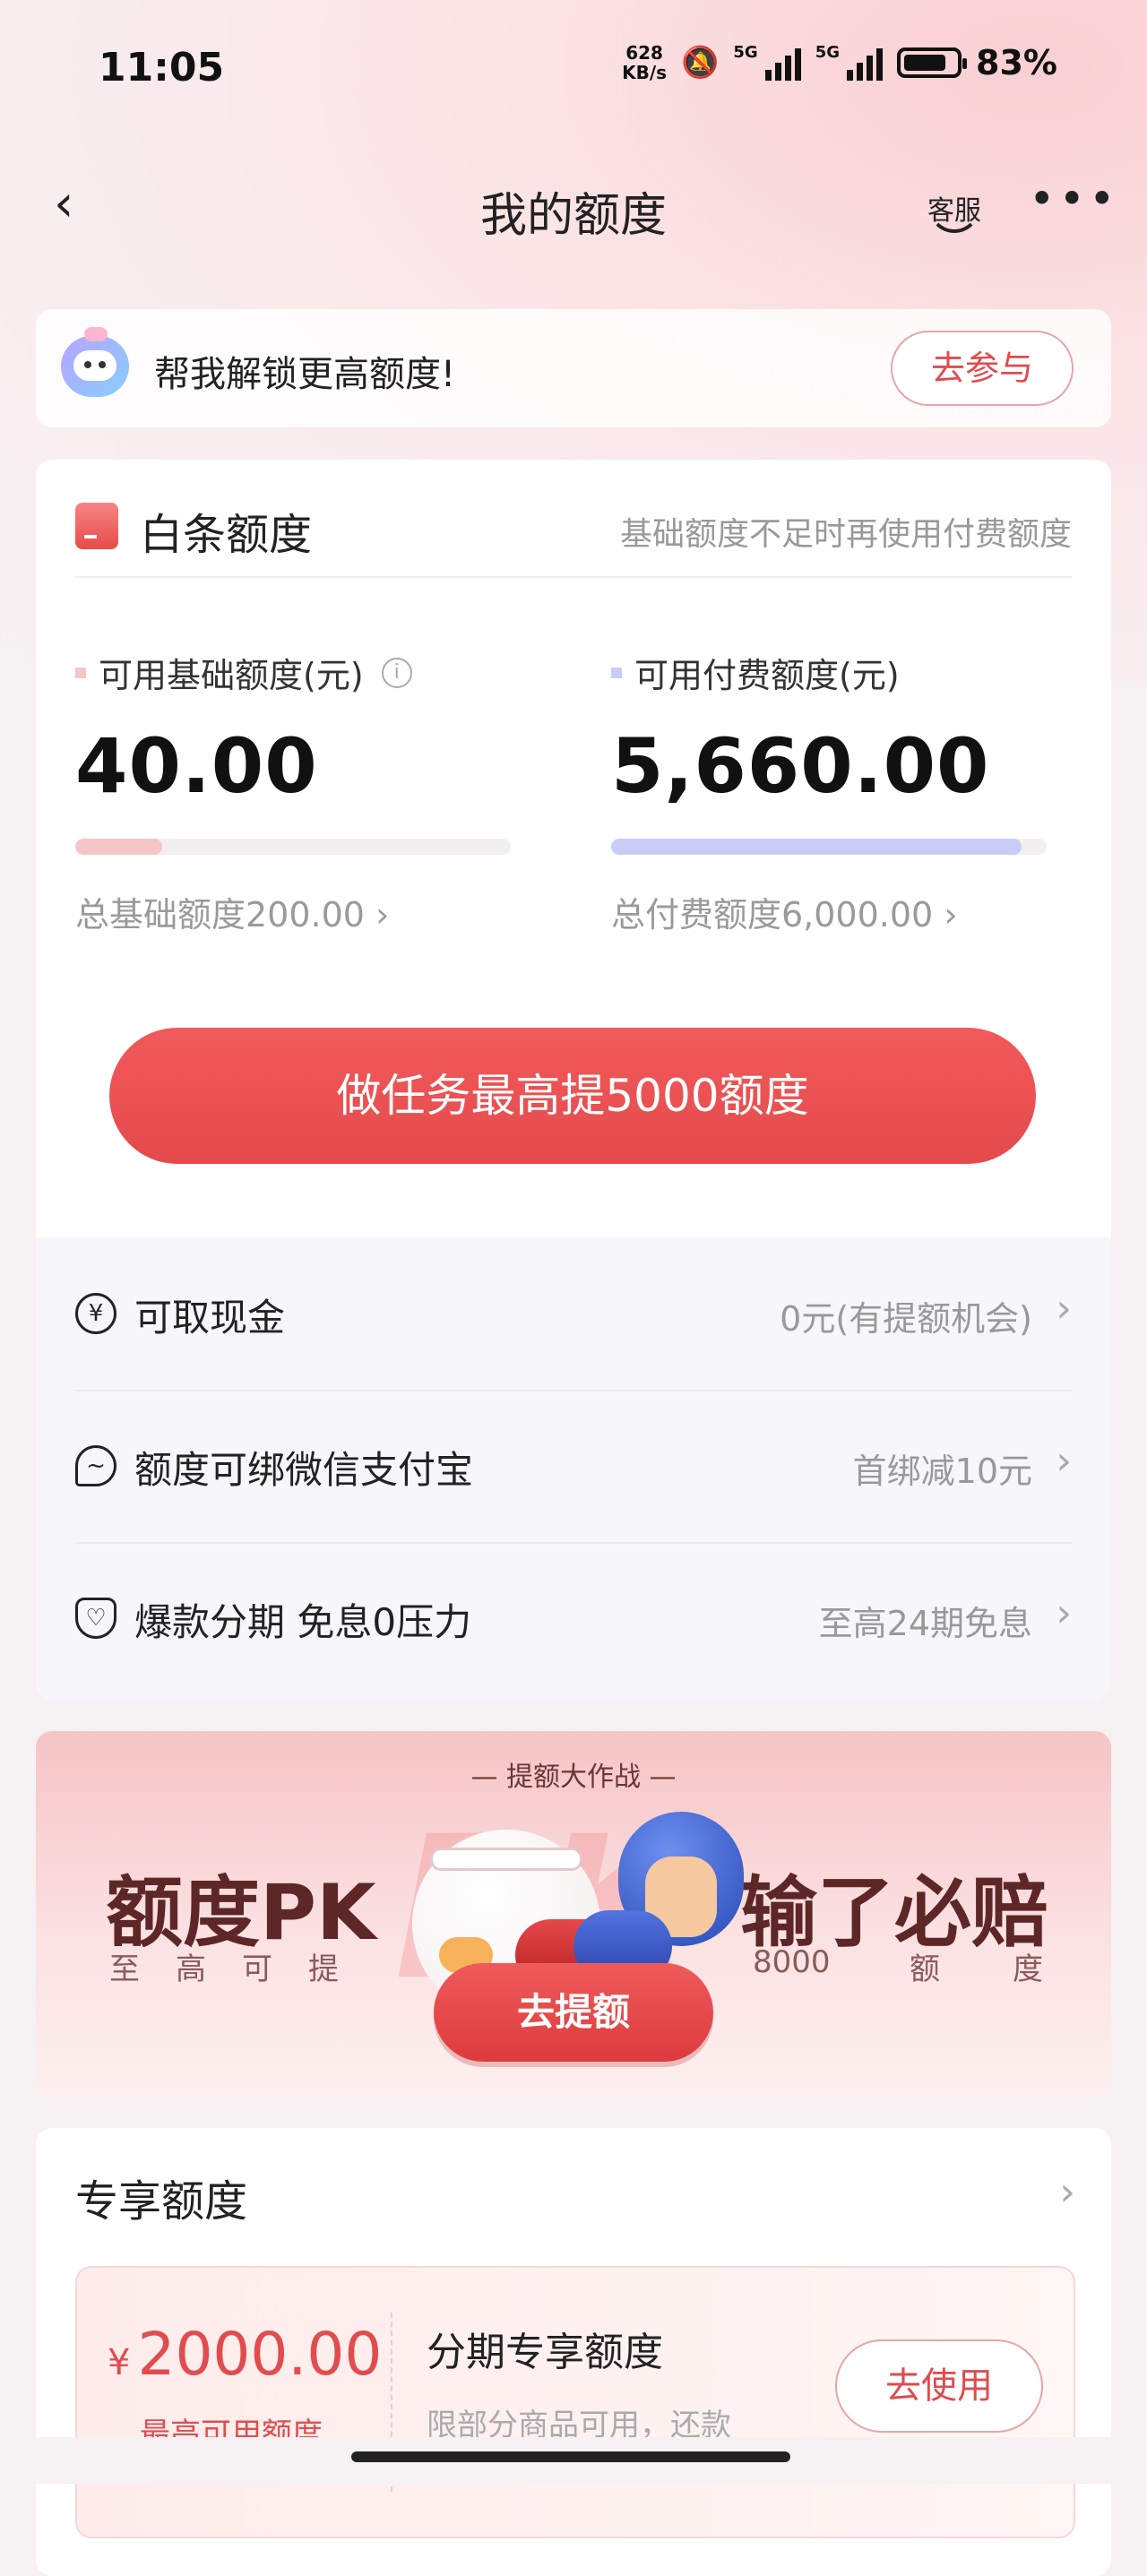 Image resolution: width=1147 pixels, height=2576 pixels. What do you see at coordinates (573, 1914) in the screenshot?
I see `pk-promo-banner: PK — 提额大作战 — 额度PK 至高可提 输了必赔 8000 额 度 去提额` at bounding box center [573, 1914].